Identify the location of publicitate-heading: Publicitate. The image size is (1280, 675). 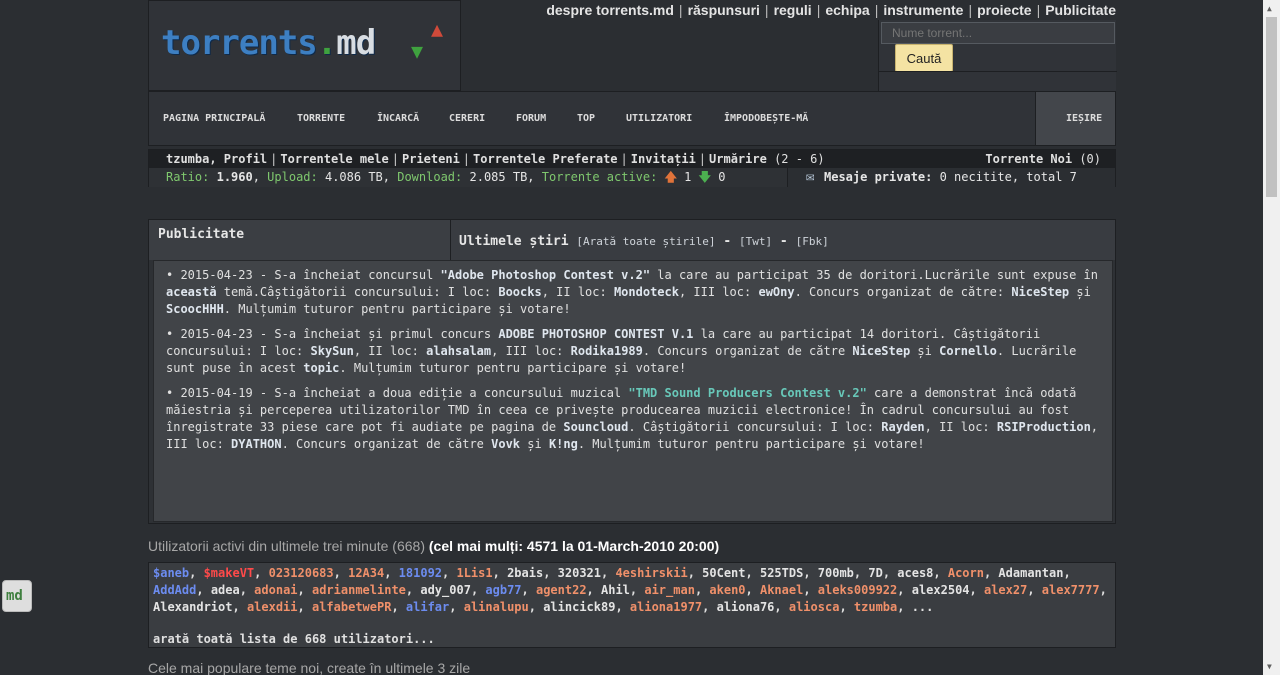
(300, 240).